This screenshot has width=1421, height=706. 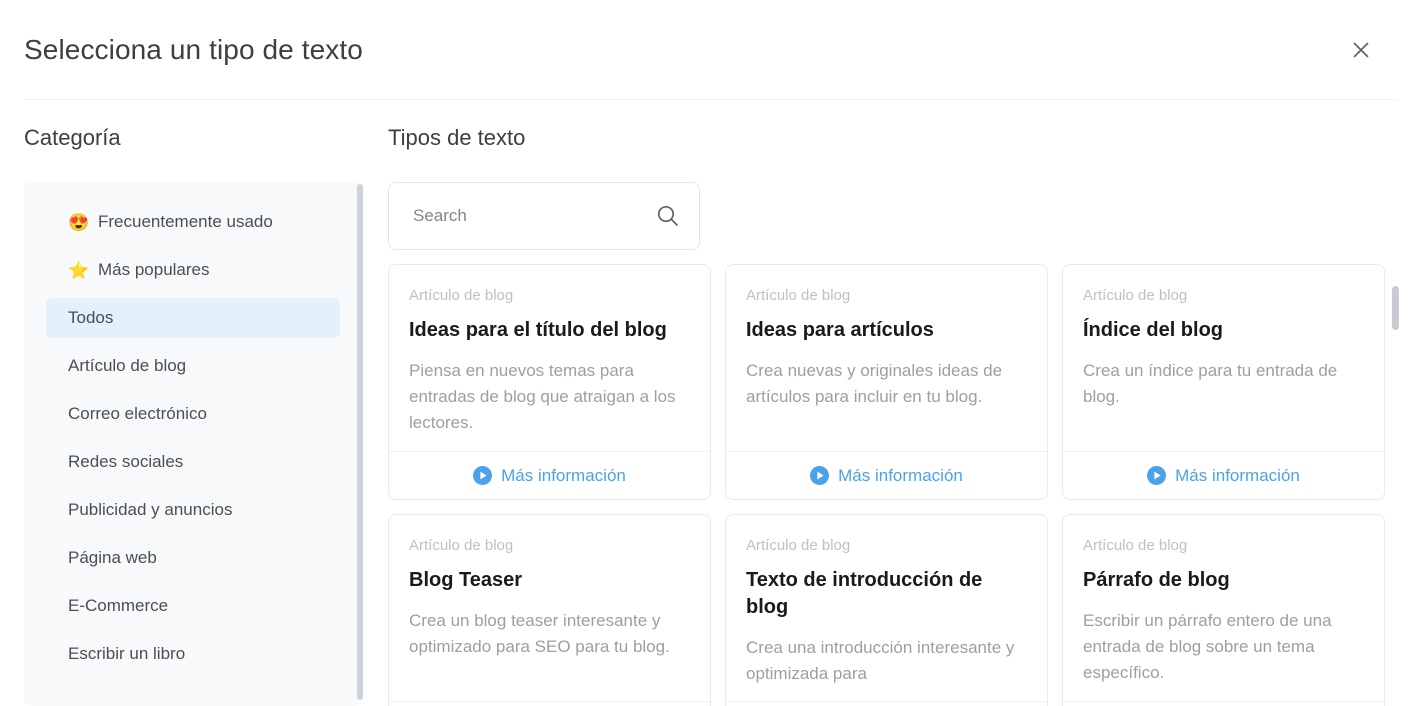 What do you see at coordinates (79, 270) in the screenshot?
I see `star-icon: ⭐` at bounding box center [79, 270].